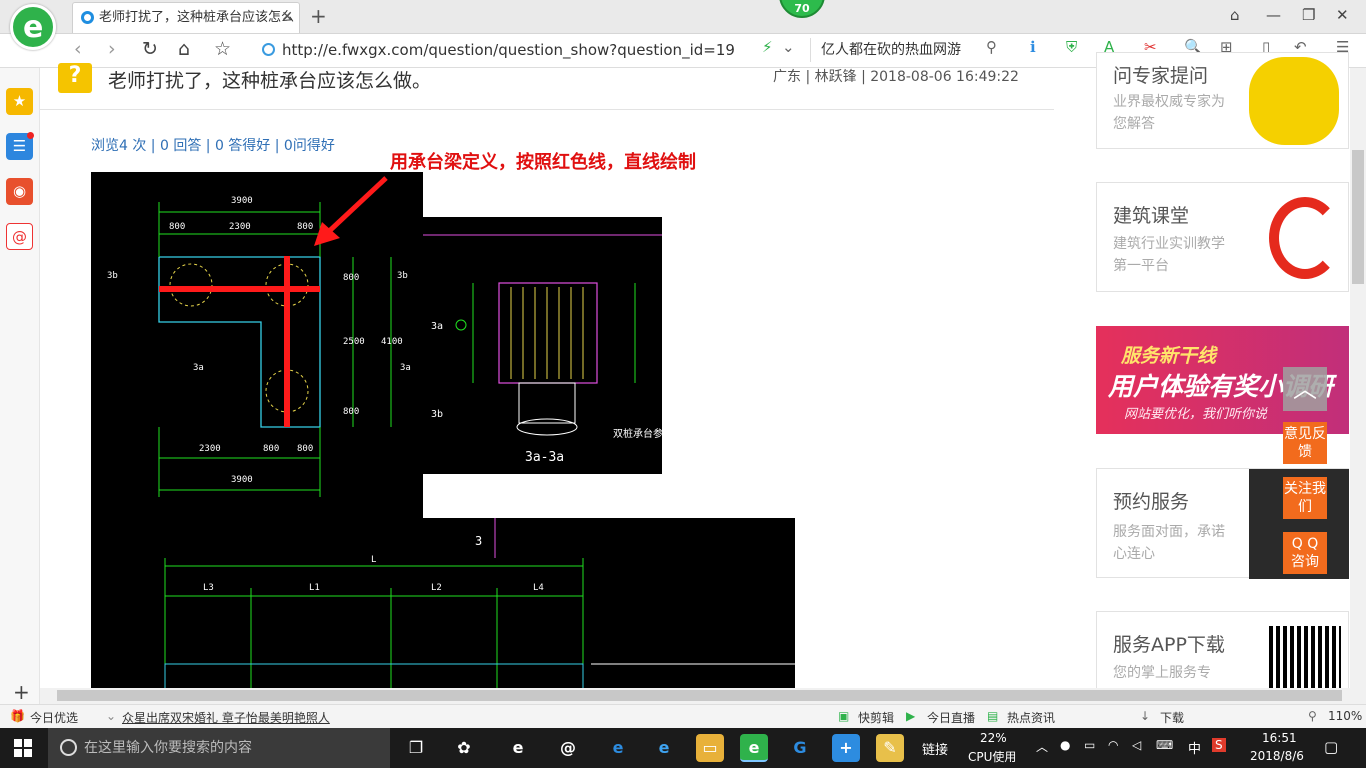 The image size is (1366, 768). What do you see at coordinates (1169, 645) in the screenshot?
I see `card-title: 服务APP下载` at bounding box center [1169, 645].